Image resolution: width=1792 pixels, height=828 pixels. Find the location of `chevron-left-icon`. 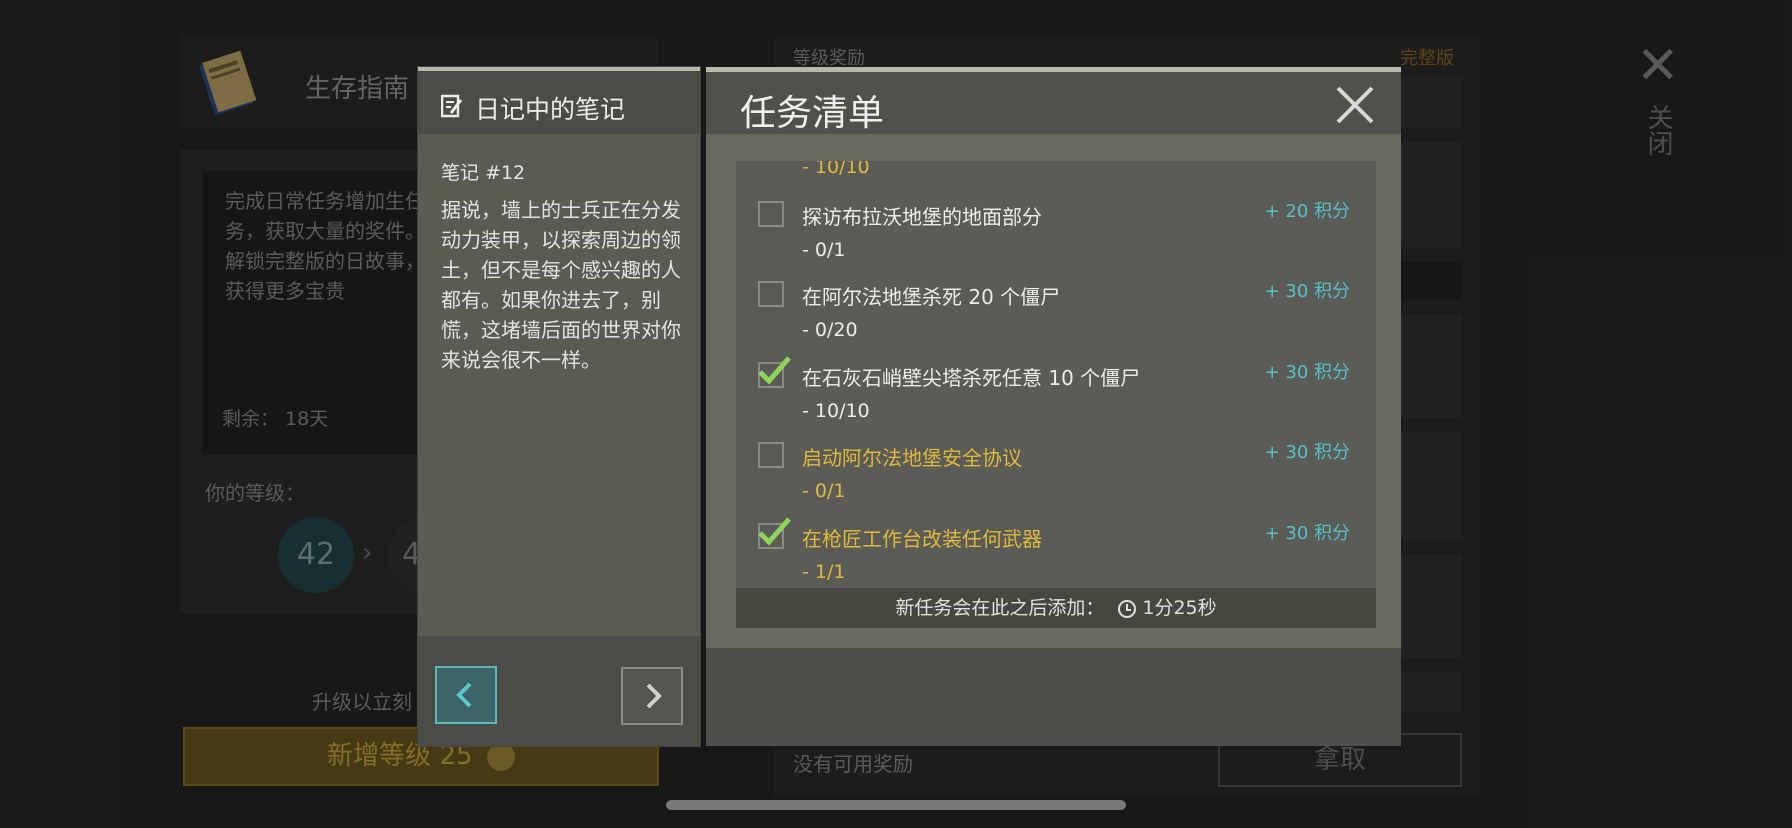

chevron-left-icon is located at coordinates (464, 695).